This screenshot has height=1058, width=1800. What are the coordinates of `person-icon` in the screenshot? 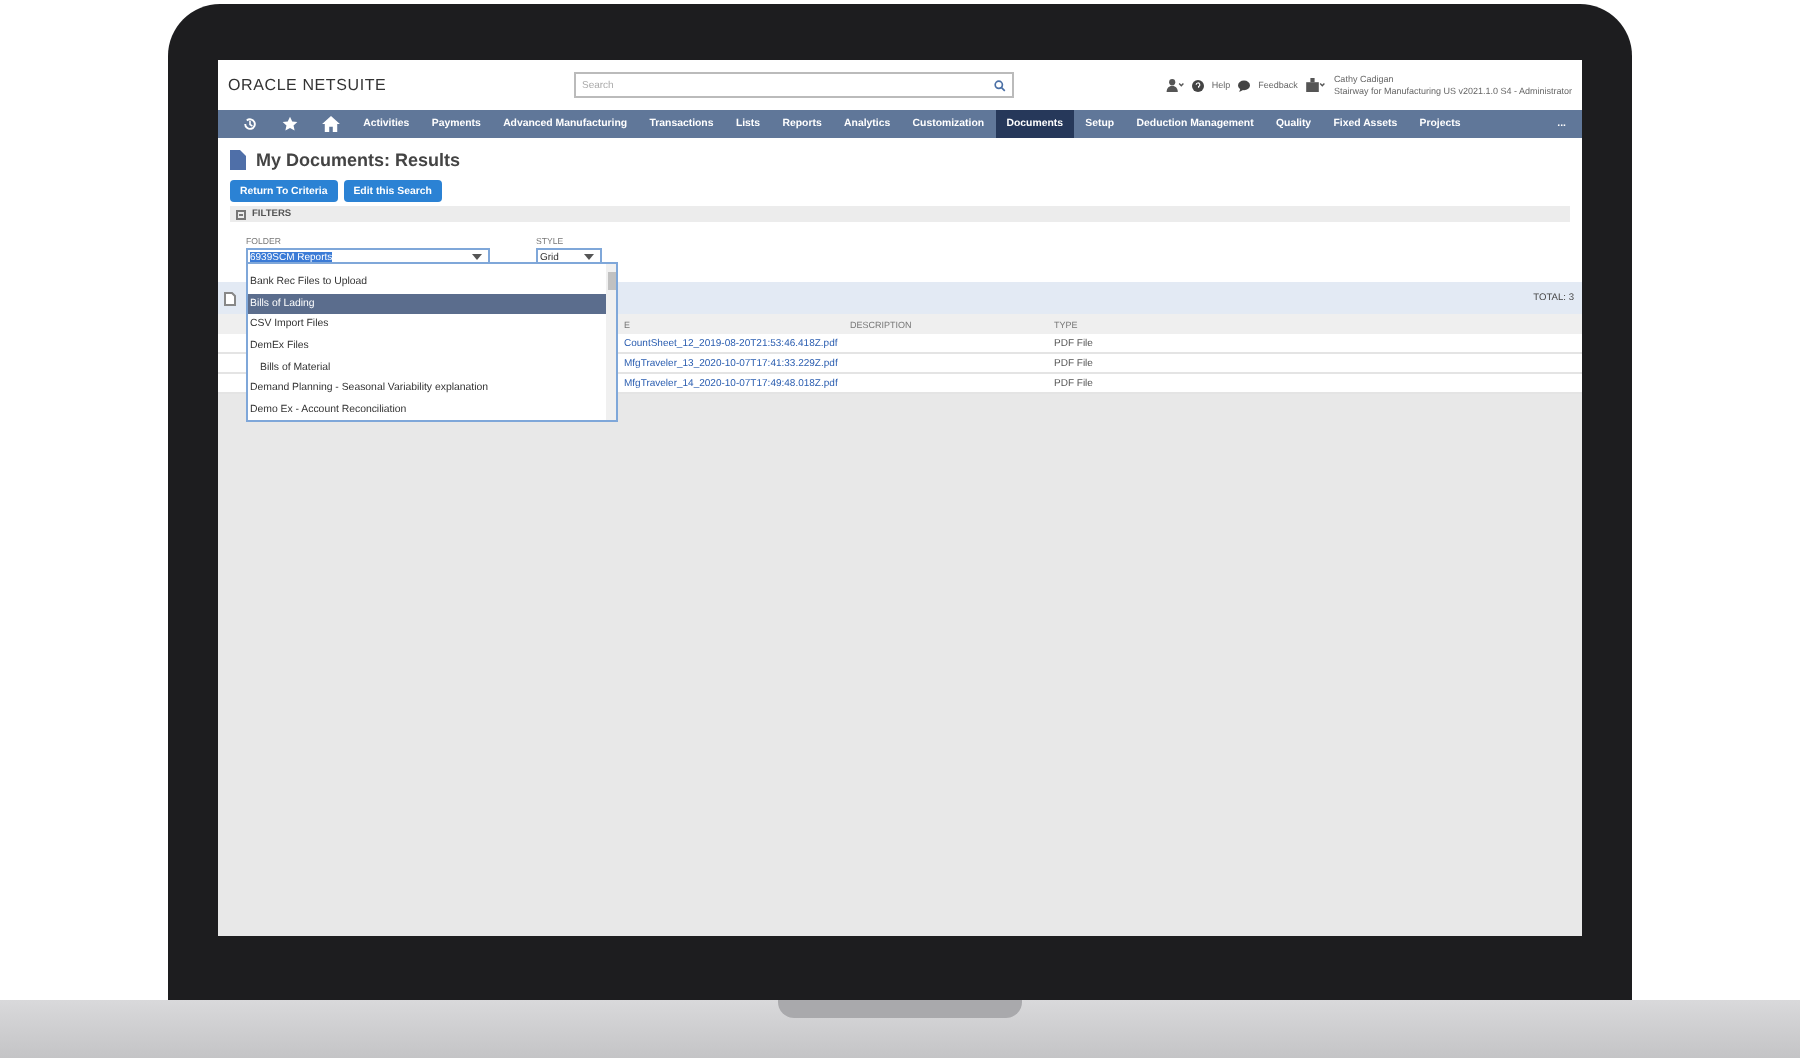 It's located at (1174, 85).